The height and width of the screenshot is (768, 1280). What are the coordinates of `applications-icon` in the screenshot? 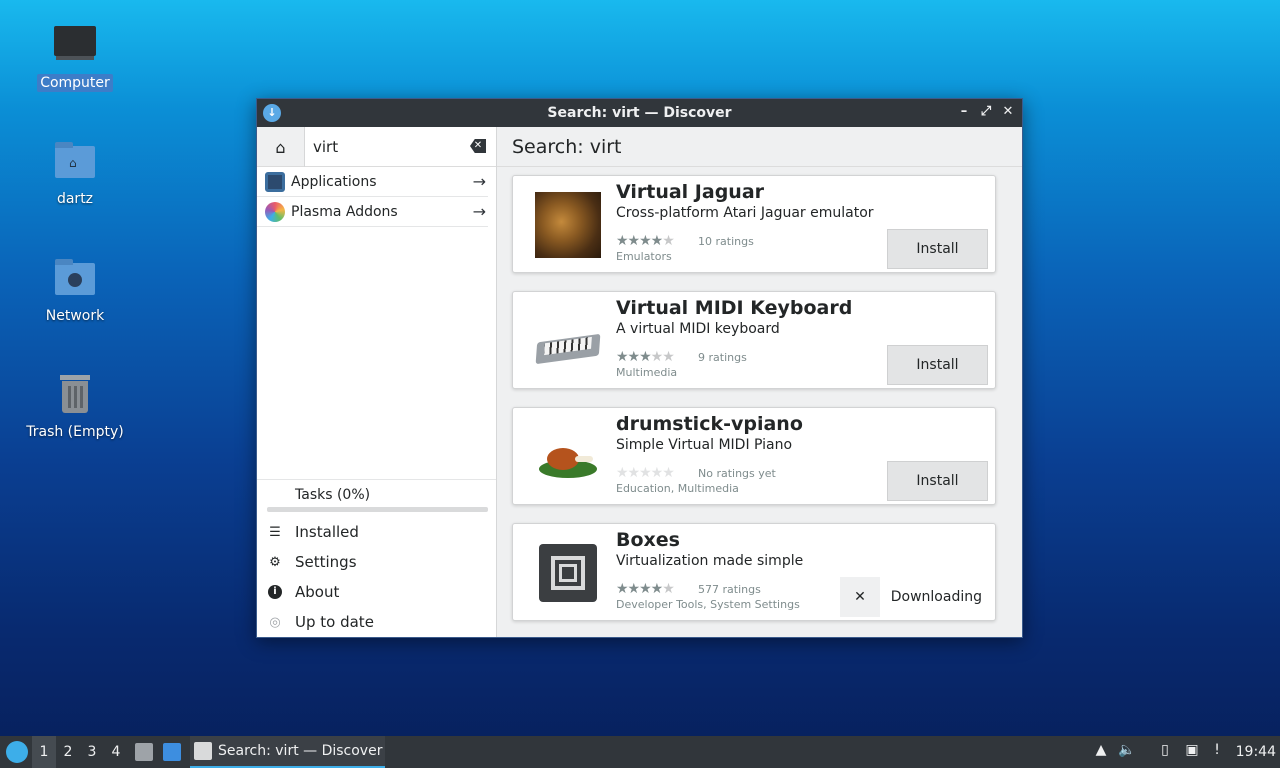 It's located at (275, 181).